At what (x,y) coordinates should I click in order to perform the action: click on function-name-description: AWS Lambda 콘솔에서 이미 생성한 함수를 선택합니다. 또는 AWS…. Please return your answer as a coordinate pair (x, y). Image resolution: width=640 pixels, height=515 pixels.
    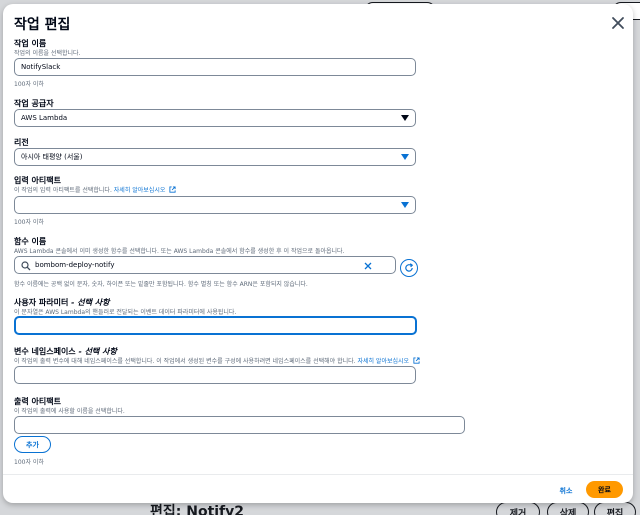
    Looking at the image, I should click on (179, 251).